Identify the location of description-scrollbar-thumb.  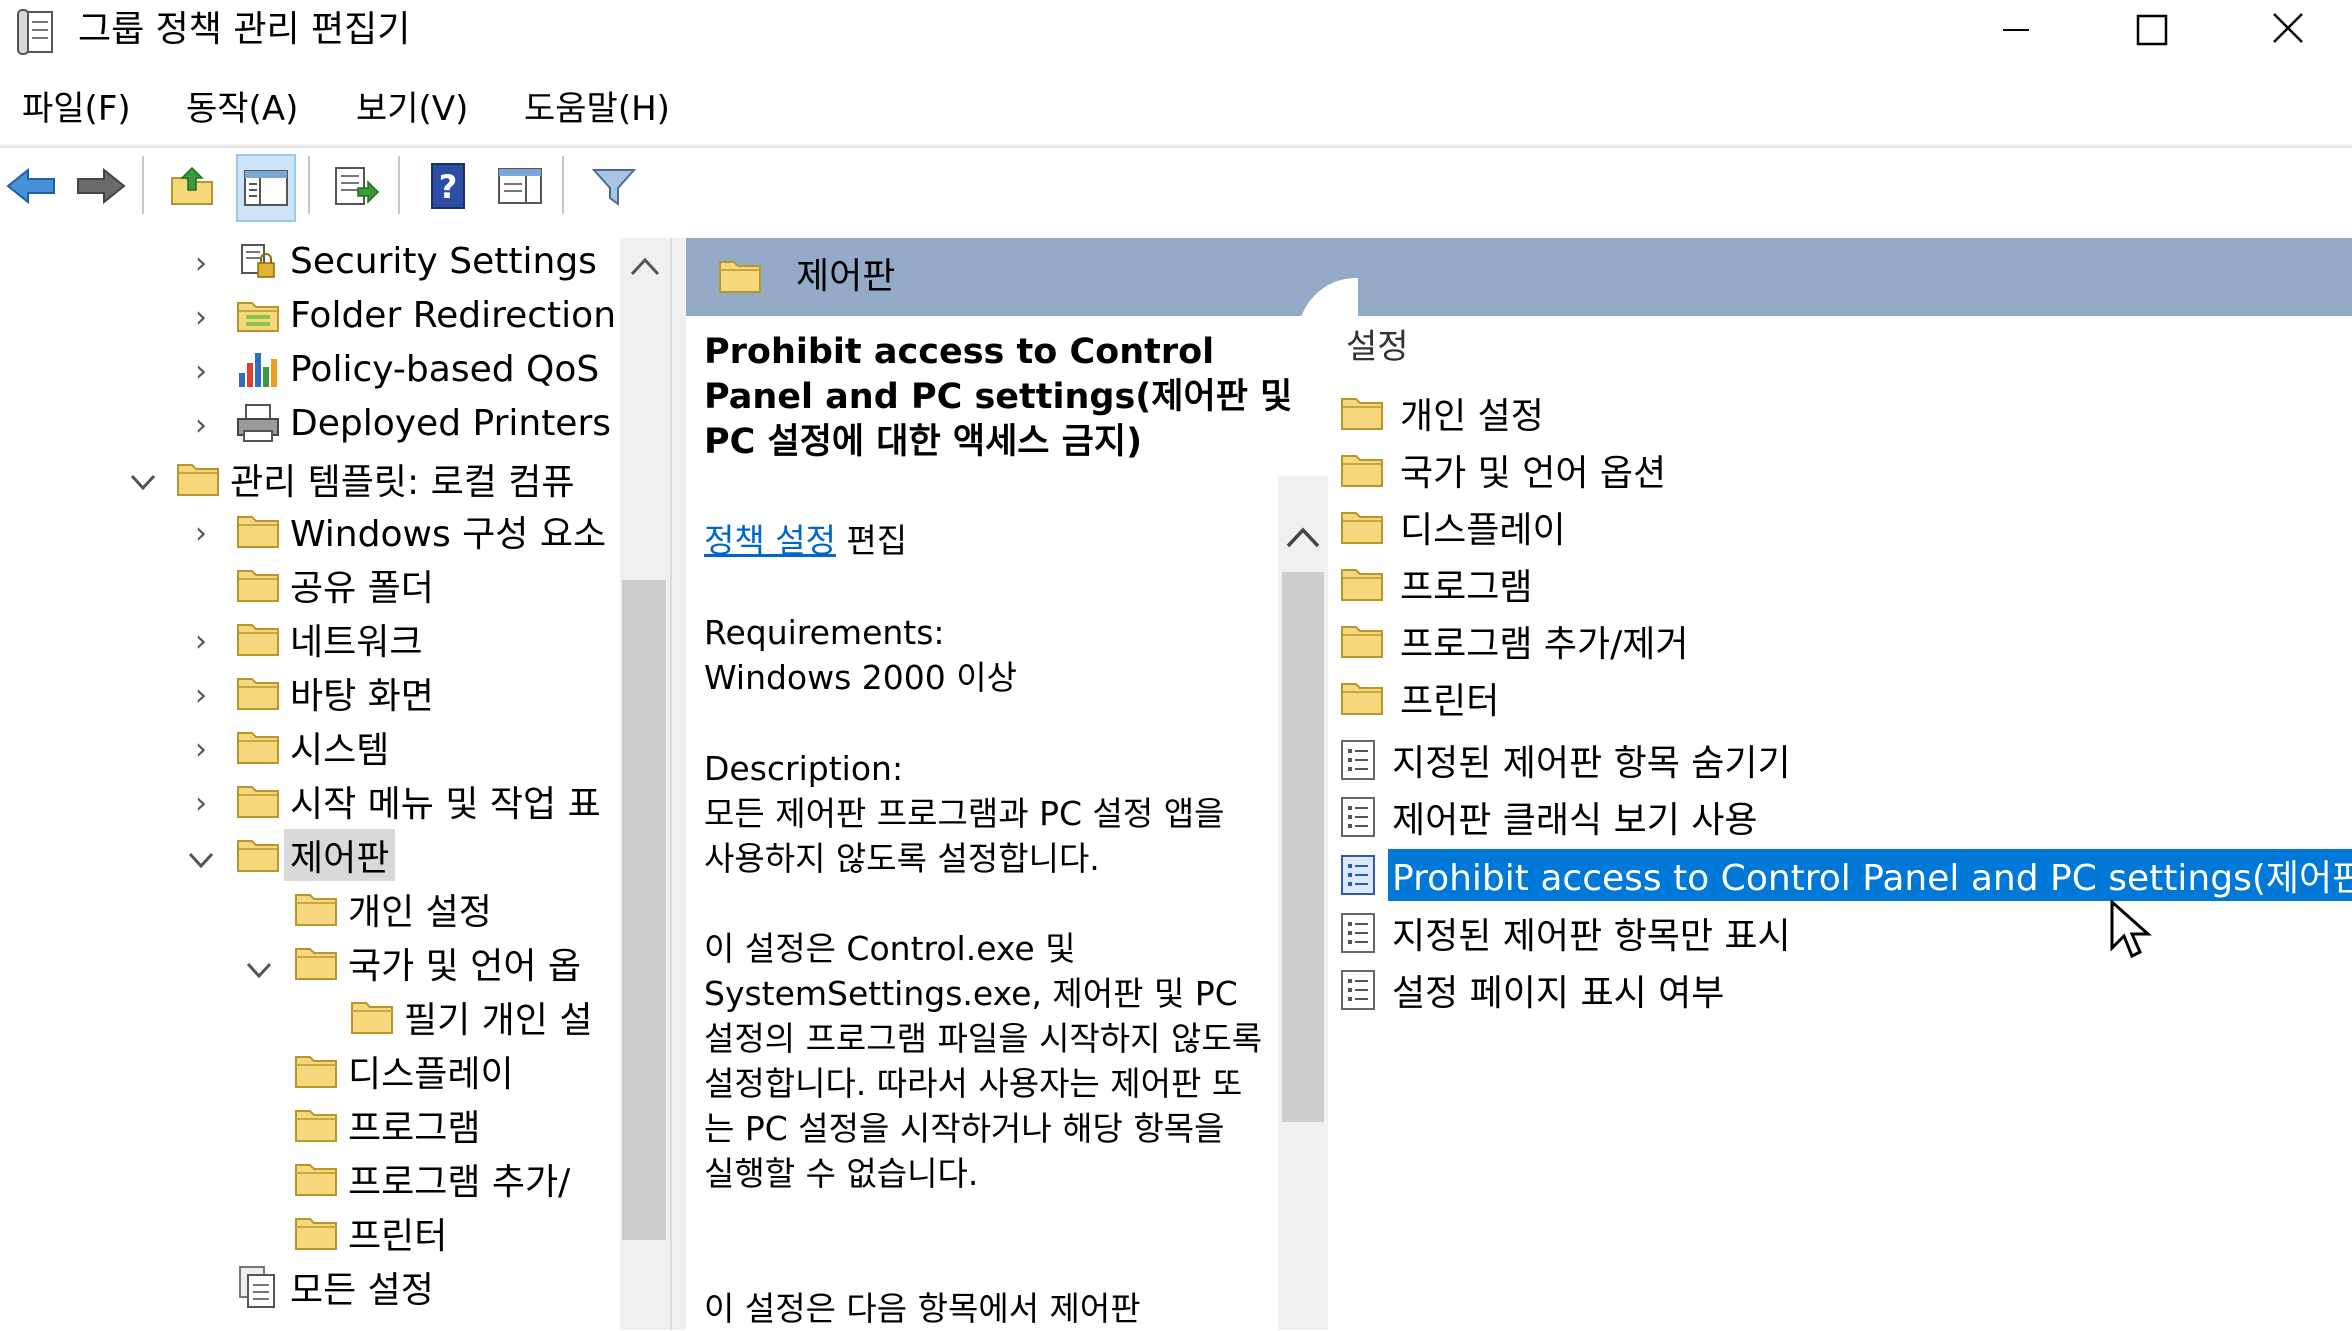
(1303, 847).